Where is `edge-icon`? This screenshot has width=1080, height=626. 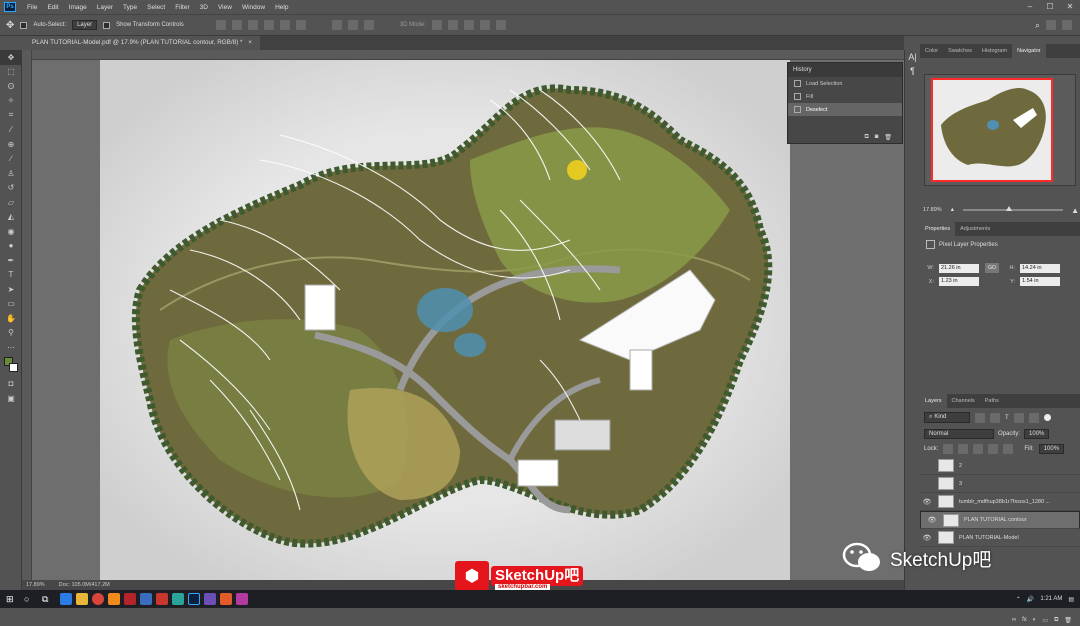
edge-icon is located at coordinates (66, 599).